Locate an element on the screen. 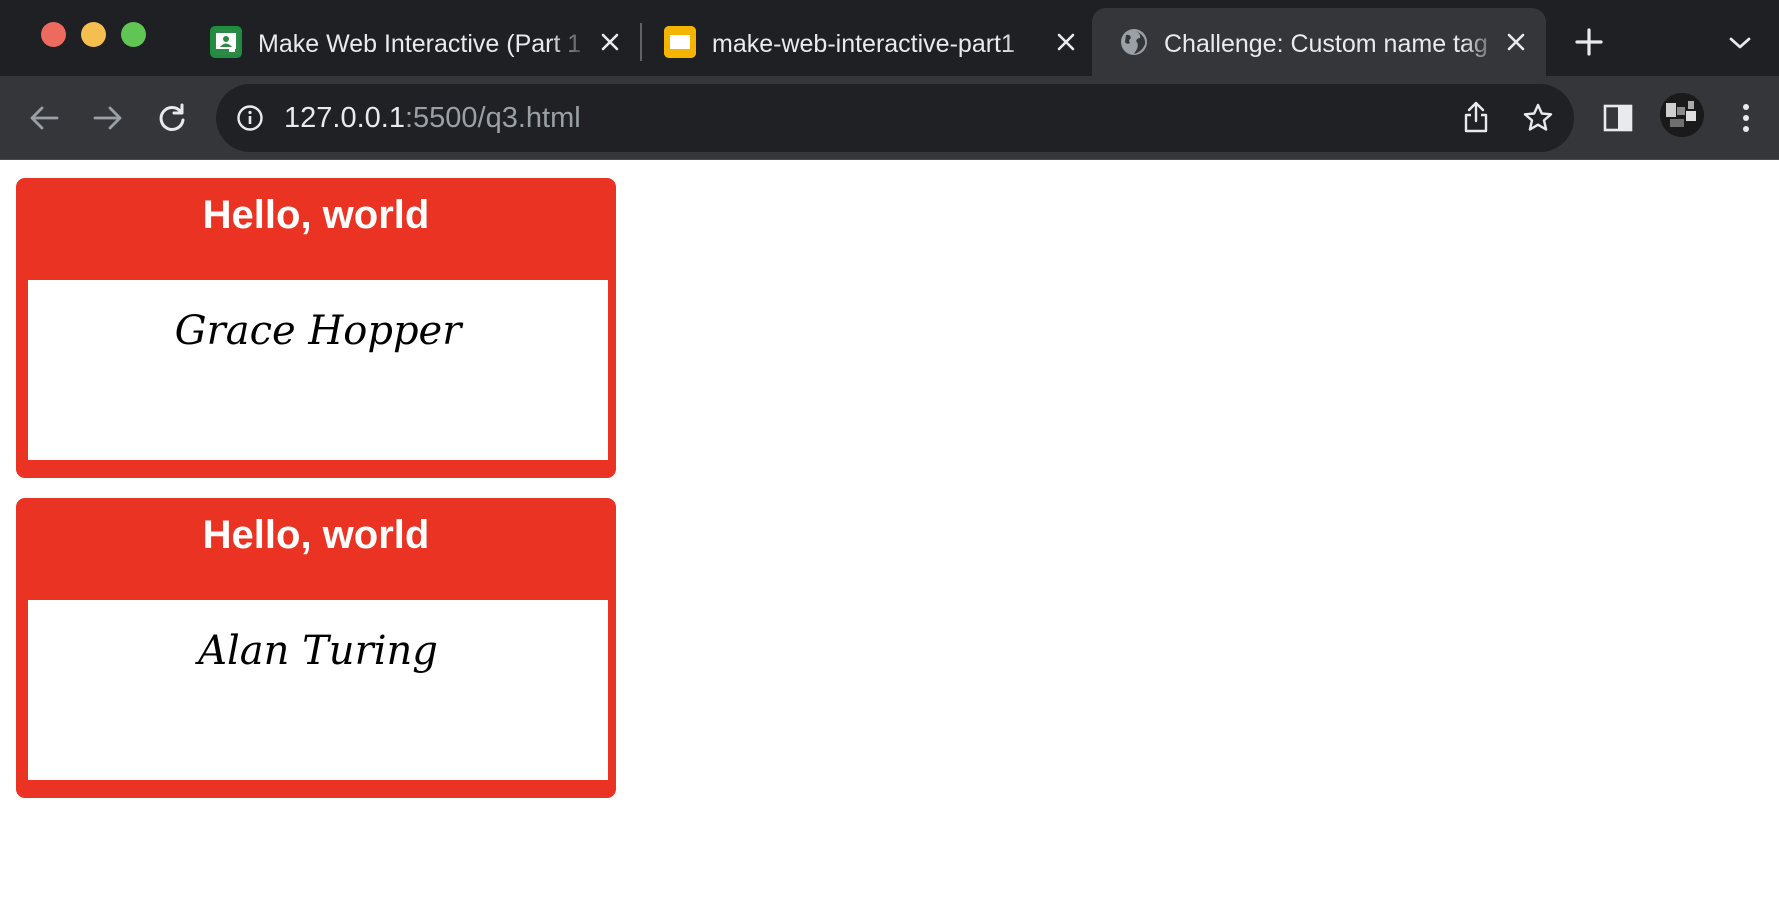 This screenshot has width=1779, height=923. tab-make-web-interactive: Make Web Interactive (Part 1) is located at coordinates (420, 42).